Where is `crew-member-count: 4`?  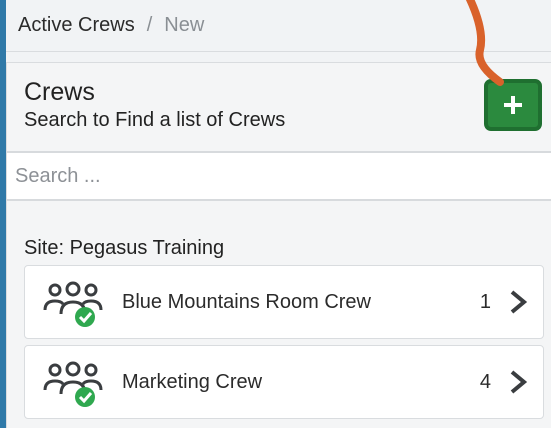
crew-member-count: 4 is located at coordinates (485, 381).